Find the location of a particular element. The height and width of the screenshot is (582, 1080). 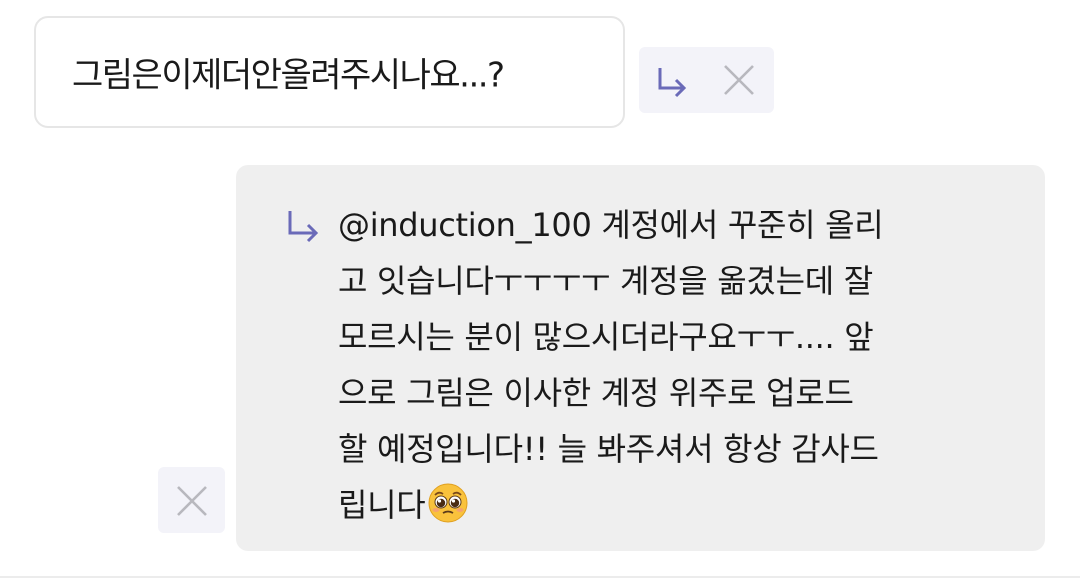

dismiss-reply-button is located at coordinates (192, 501).